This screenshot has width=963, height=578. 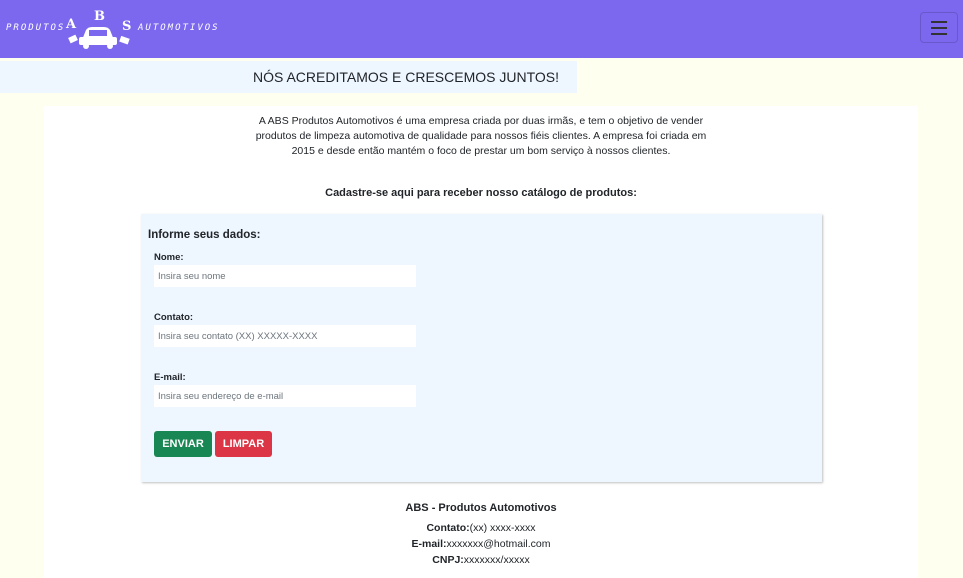 What do you see at coordinates (406, 77) in the screenshot?
I see `slogan-text: NÓS ACREDITAMOS E CRESCEMOS JUNTOS!` at bounding box center [406, 77].